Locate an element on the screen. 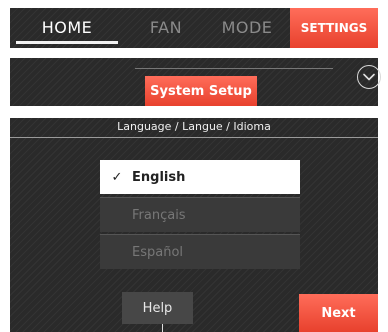  settings-menu-strip: System Setup is located at coordinates (195, 82).